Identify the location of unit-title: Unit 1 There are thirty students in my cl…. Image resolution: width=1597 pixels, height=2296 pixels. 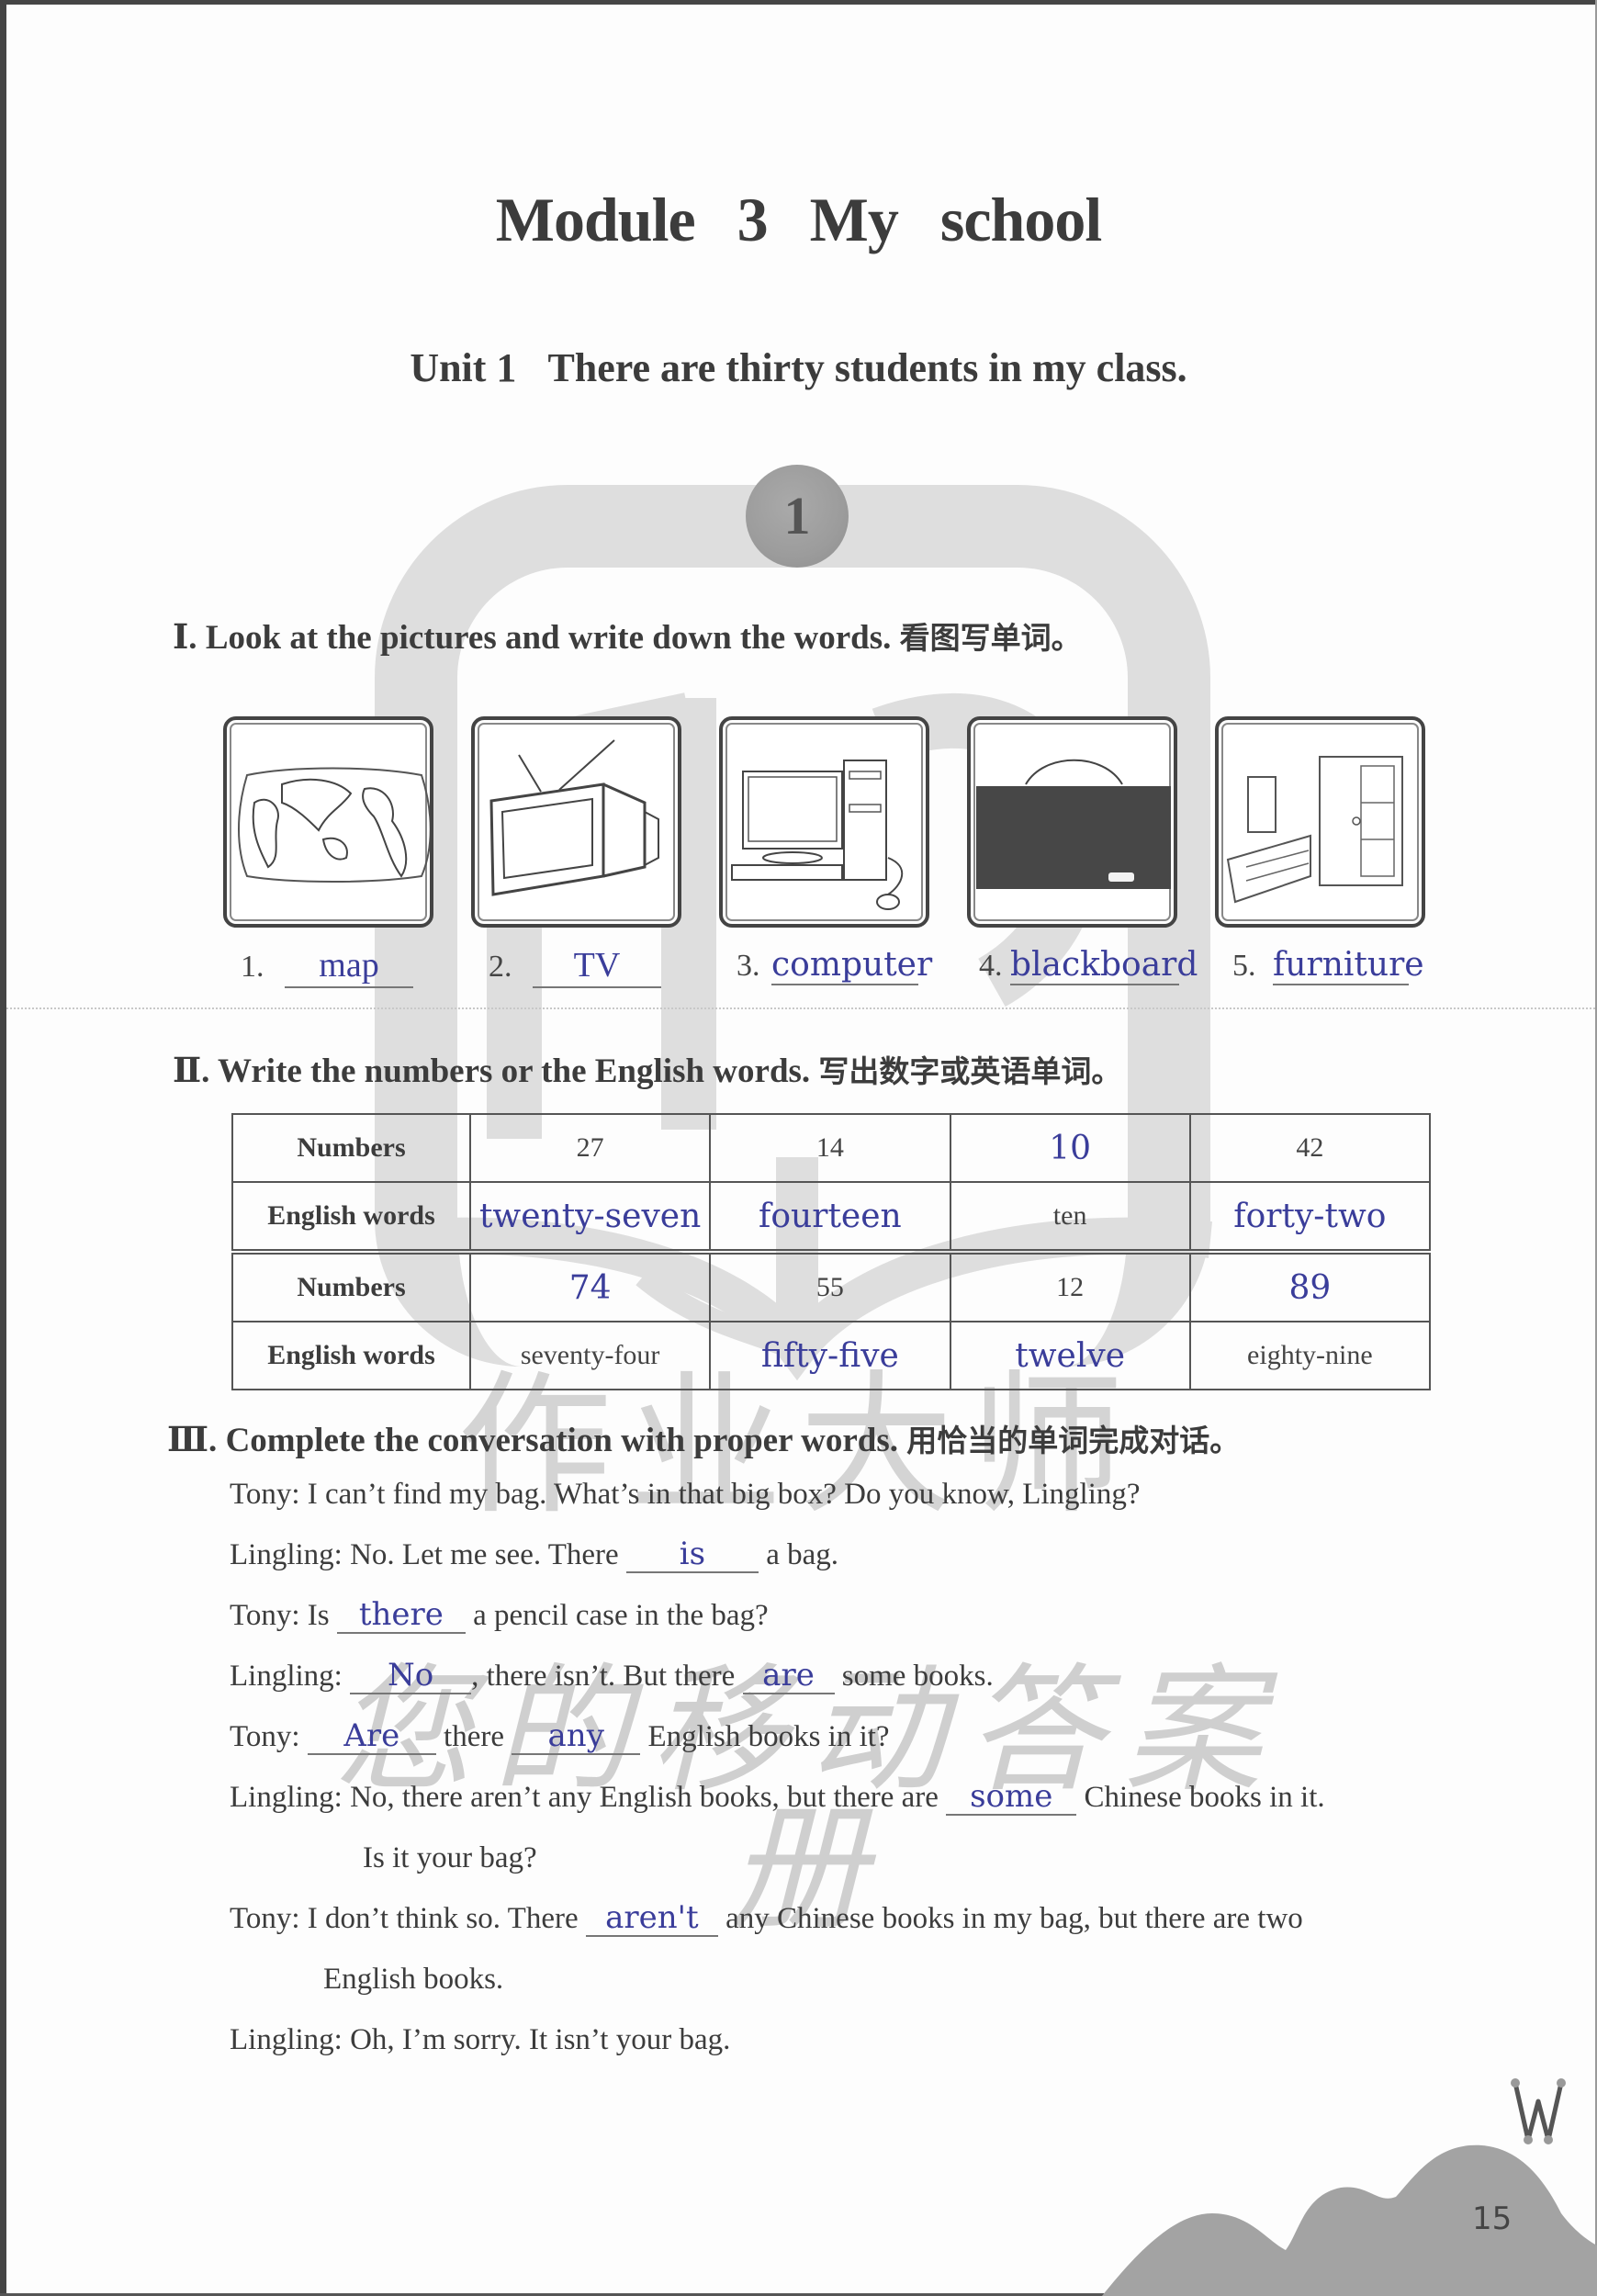
(798, 367).